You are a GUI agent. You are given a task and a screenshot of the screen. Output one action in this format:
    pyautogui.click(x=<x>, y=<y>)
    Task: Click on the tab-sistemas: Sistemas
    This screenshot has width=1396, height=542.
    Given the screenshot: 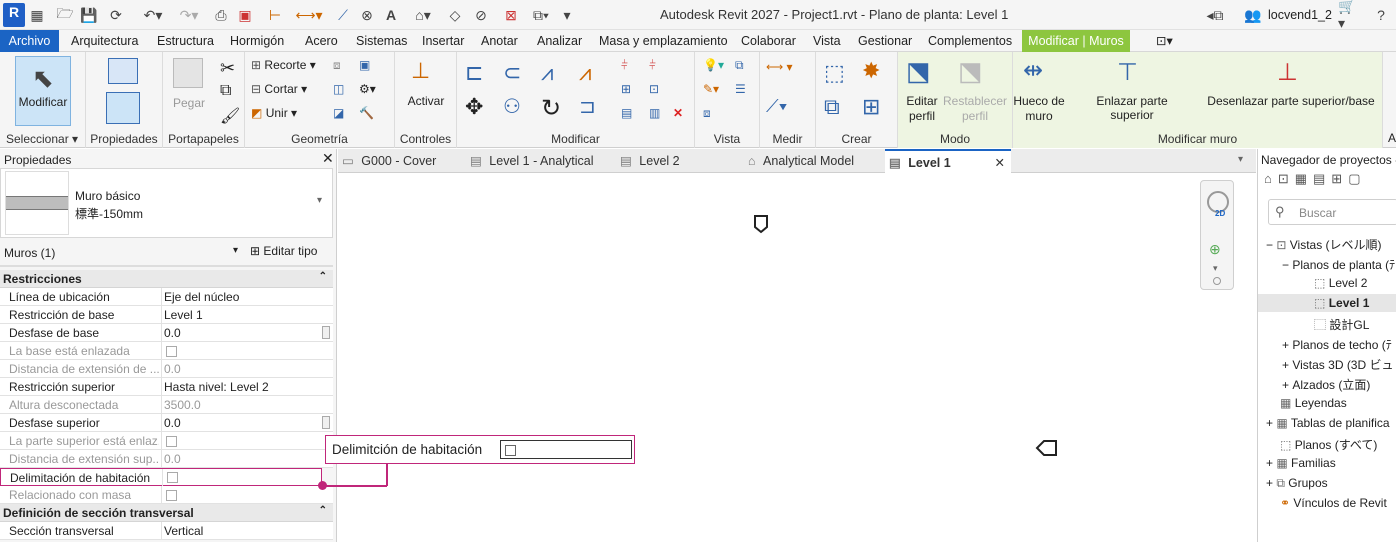 What is the action you would take?
    pyautogui.click(x=381, y=41)
    